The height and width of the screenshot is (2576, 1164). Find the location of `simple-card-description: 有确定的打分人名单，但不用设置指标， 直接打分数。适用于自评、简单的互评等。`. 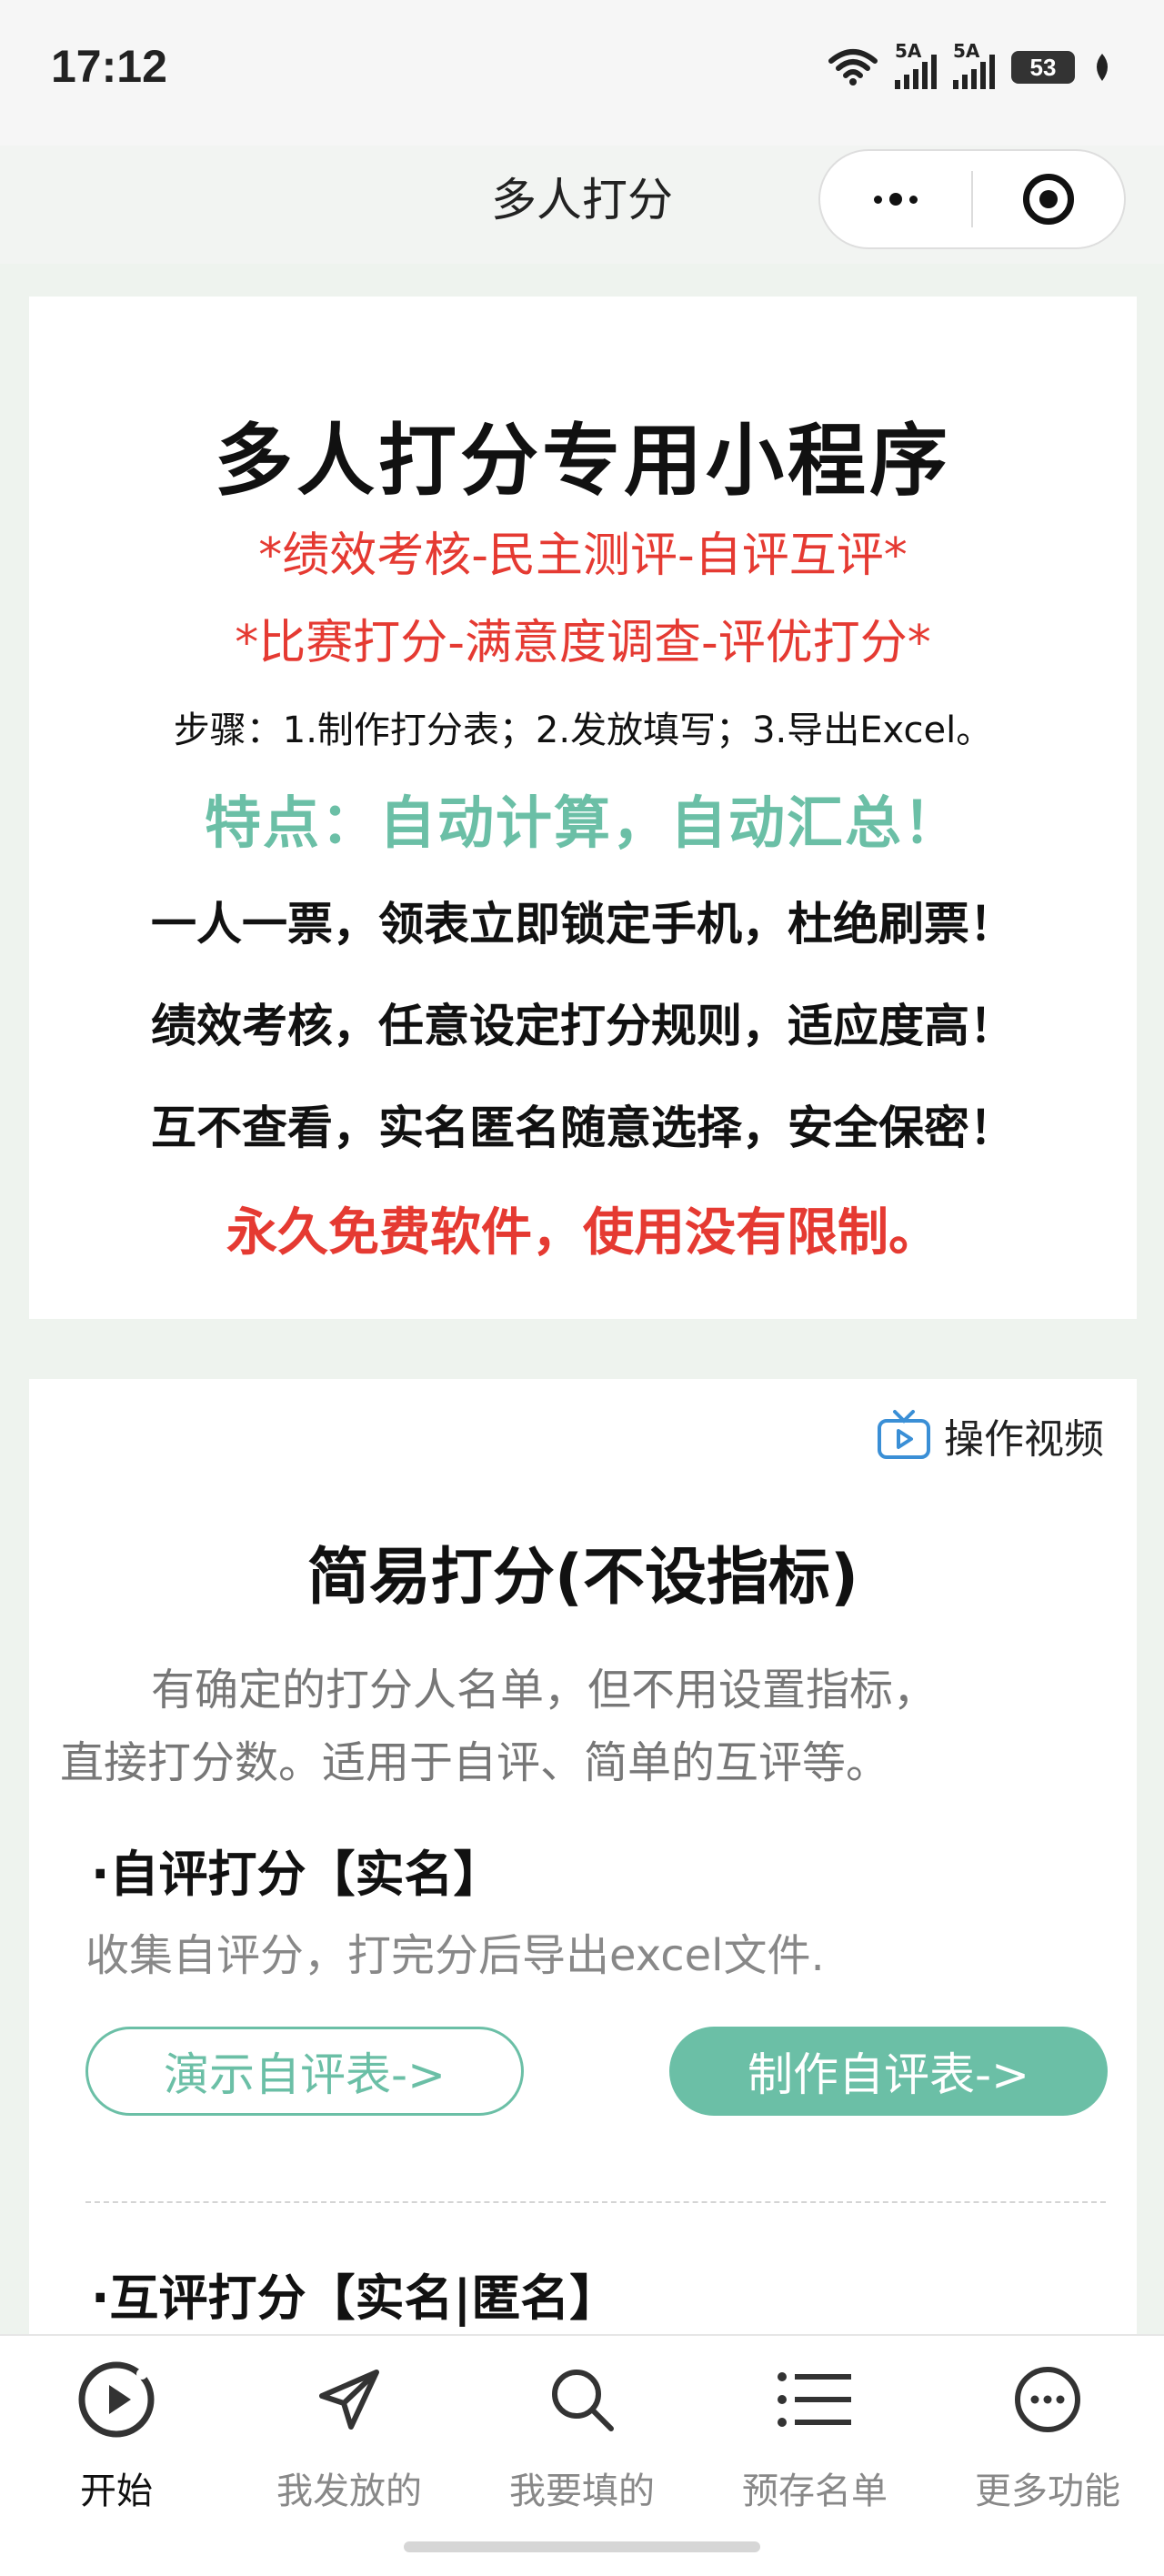

simple-card-description: 有确定的打分人名单，但不用设置指标， 直接打分数。适用于自评、简单的互评等。 is located at coordinates (588, 1726).